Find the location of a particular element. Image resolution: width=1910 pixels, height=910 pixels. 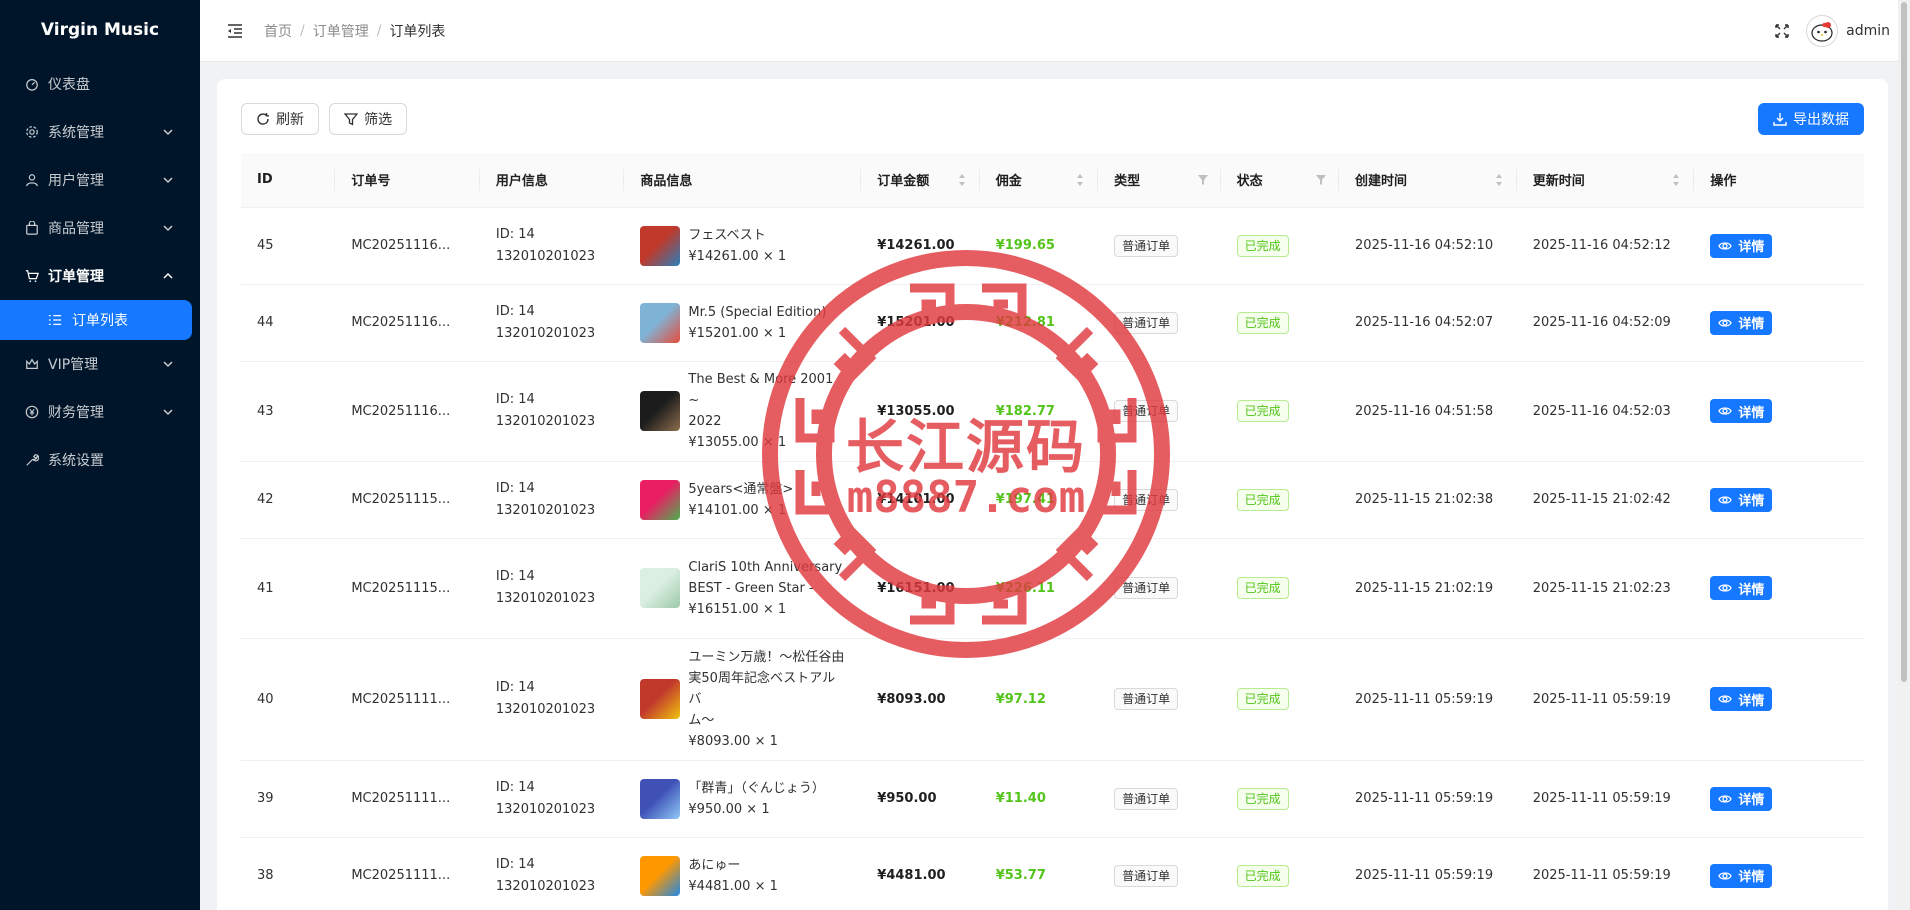

sidebar-item-user-management: 用户管理 is located at coordinates (100, 180).